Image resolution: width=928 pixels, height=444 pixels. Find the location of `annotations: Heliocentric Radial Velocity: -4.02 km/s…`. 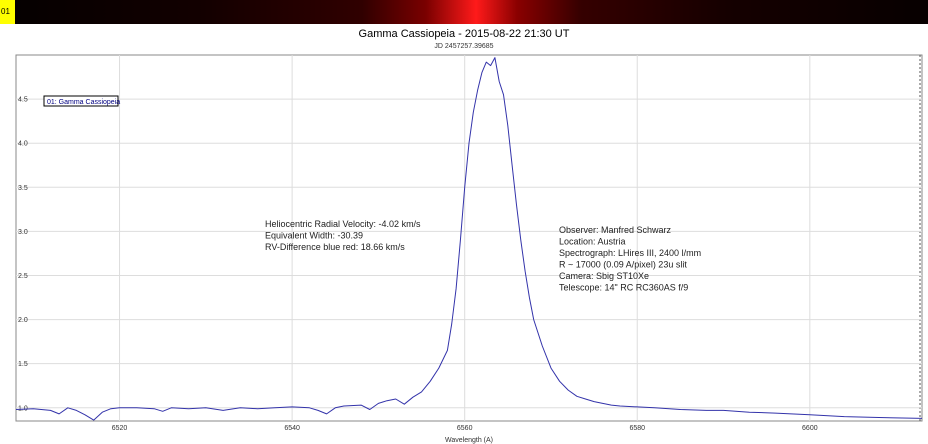

annotations: Heliocentric Radial Velocity: -4.02 km/s… is located at coordinates (483, 256).